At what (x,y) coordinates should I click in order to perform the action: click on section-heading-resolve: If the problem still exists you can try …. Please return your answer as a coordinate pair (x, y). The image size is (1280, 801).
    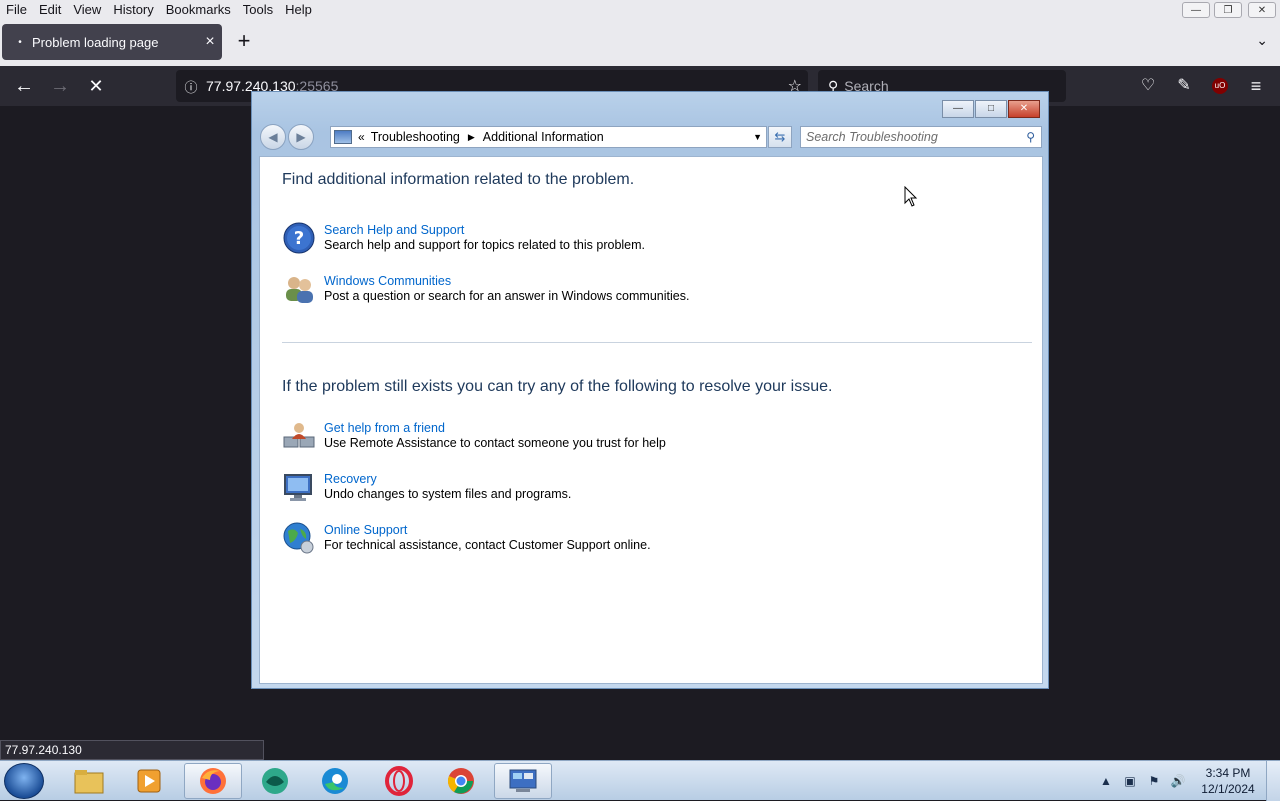
    Looking at the image, I should click on (557, 386).